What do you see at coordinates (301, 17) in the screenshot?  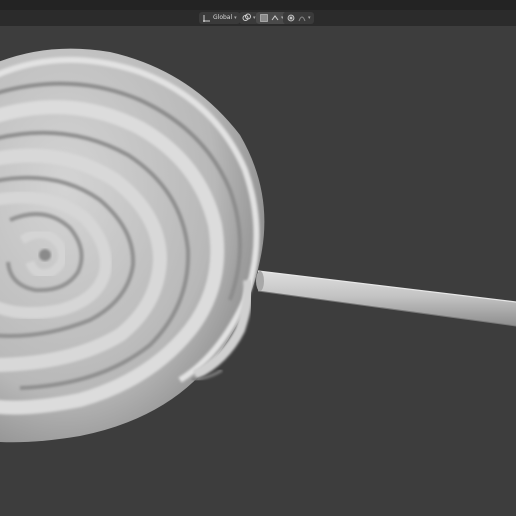 I see `overlay-icon` at bounding box center [301, 17].